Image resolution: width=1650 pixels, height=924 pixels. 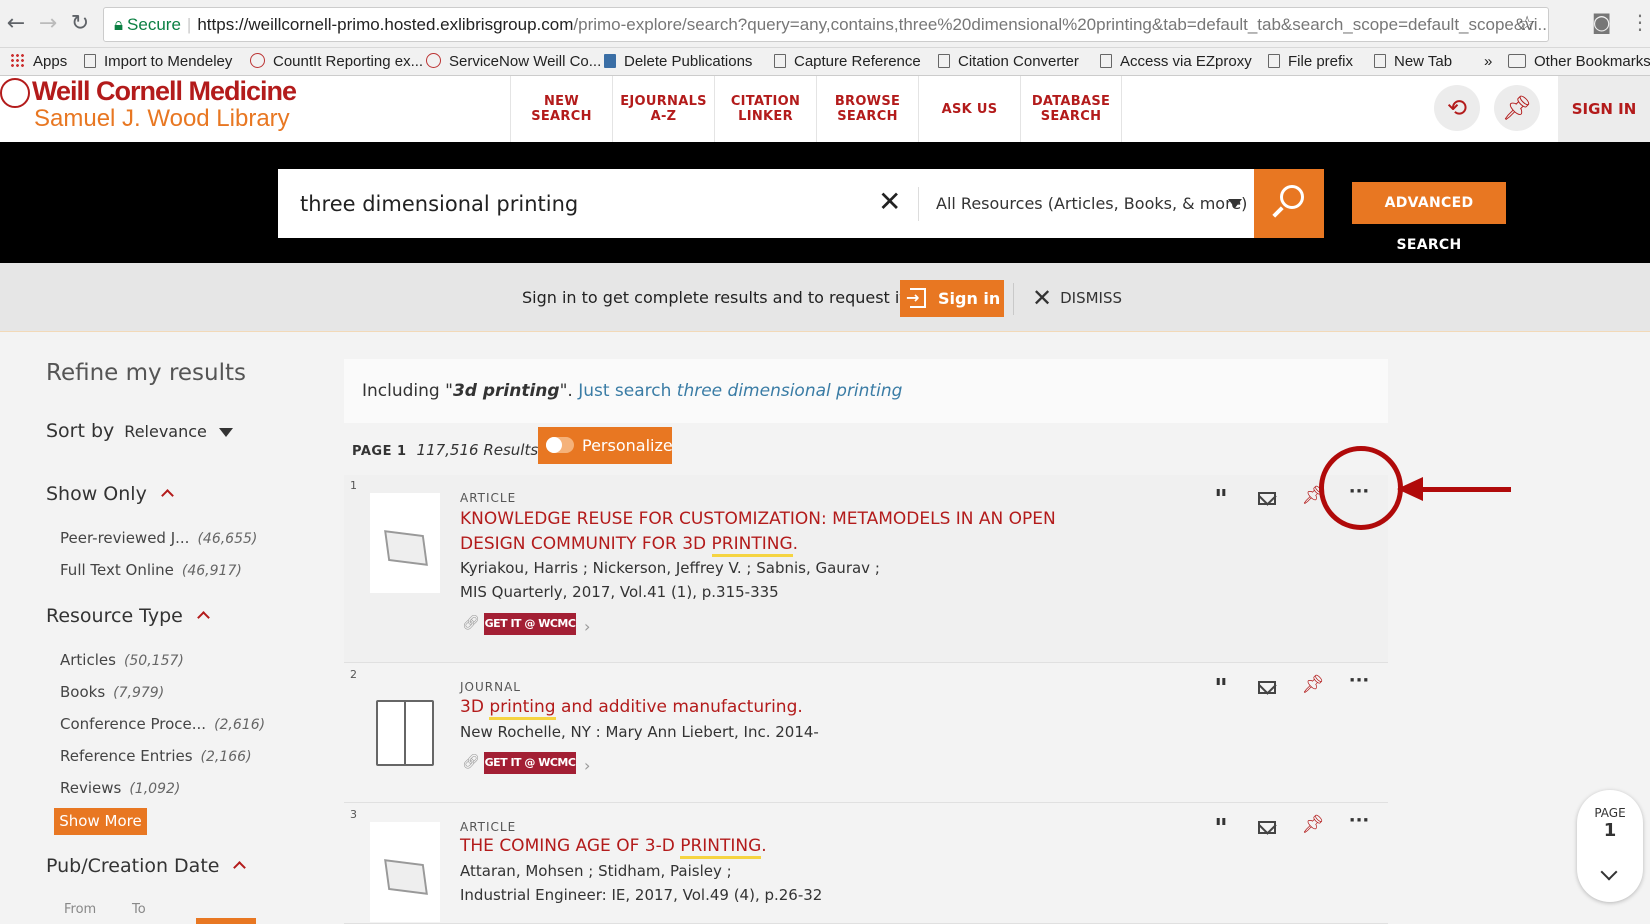 I want to click on nav-ejournals: EJOURNALS A-Z, so click(x=663, y=109).